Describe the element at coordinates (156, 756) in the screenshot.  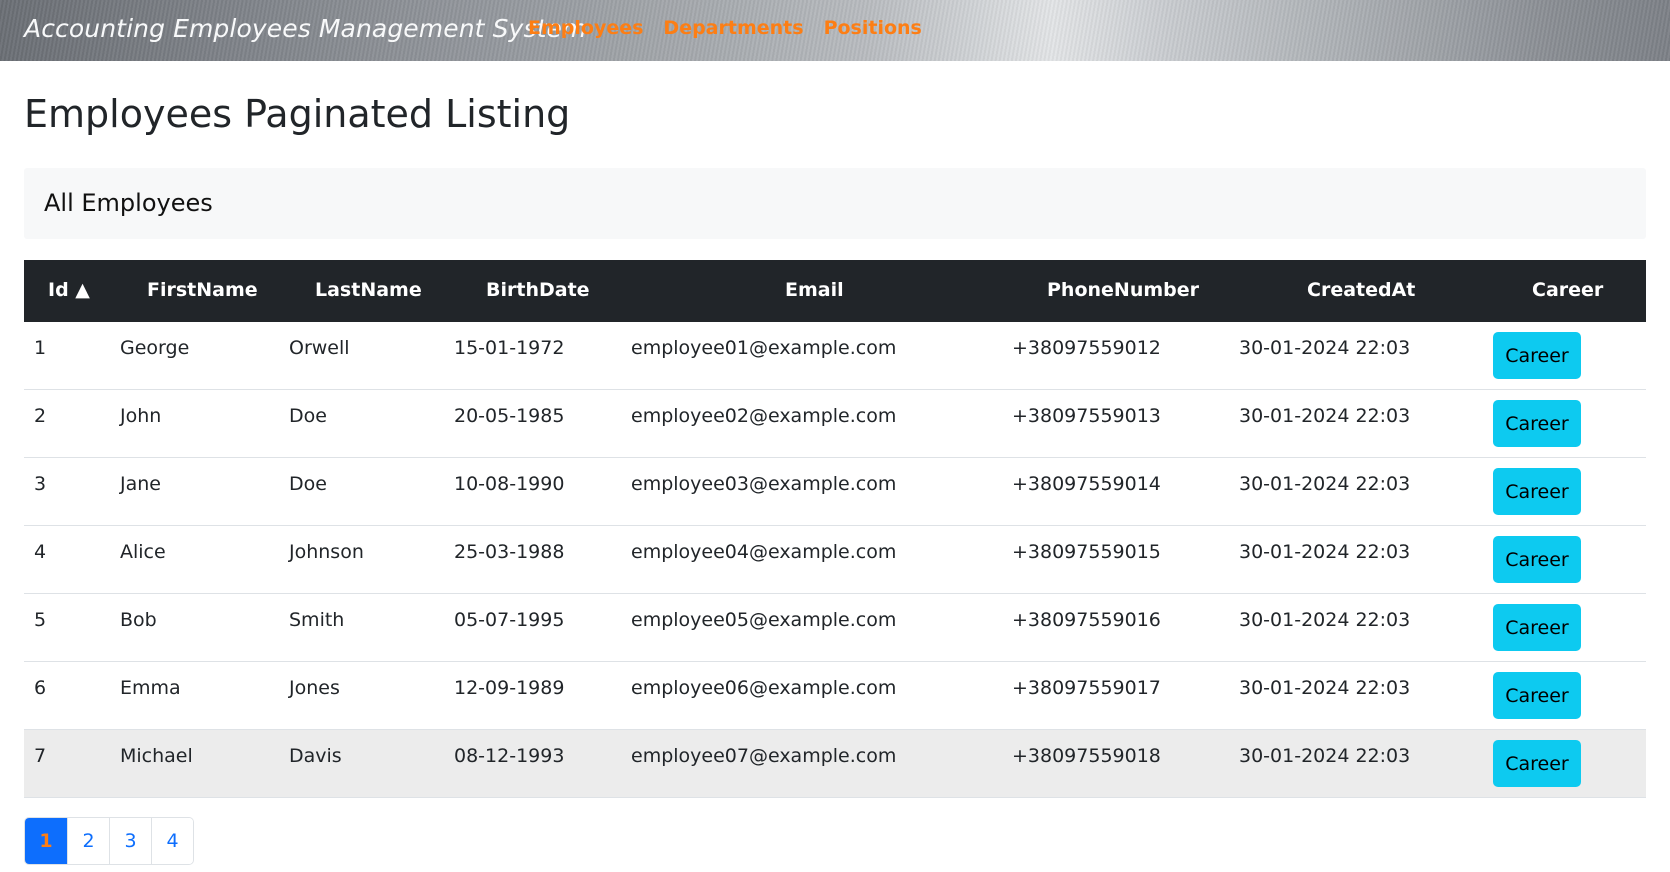
I see `cell-firstname: Michael` at that location.